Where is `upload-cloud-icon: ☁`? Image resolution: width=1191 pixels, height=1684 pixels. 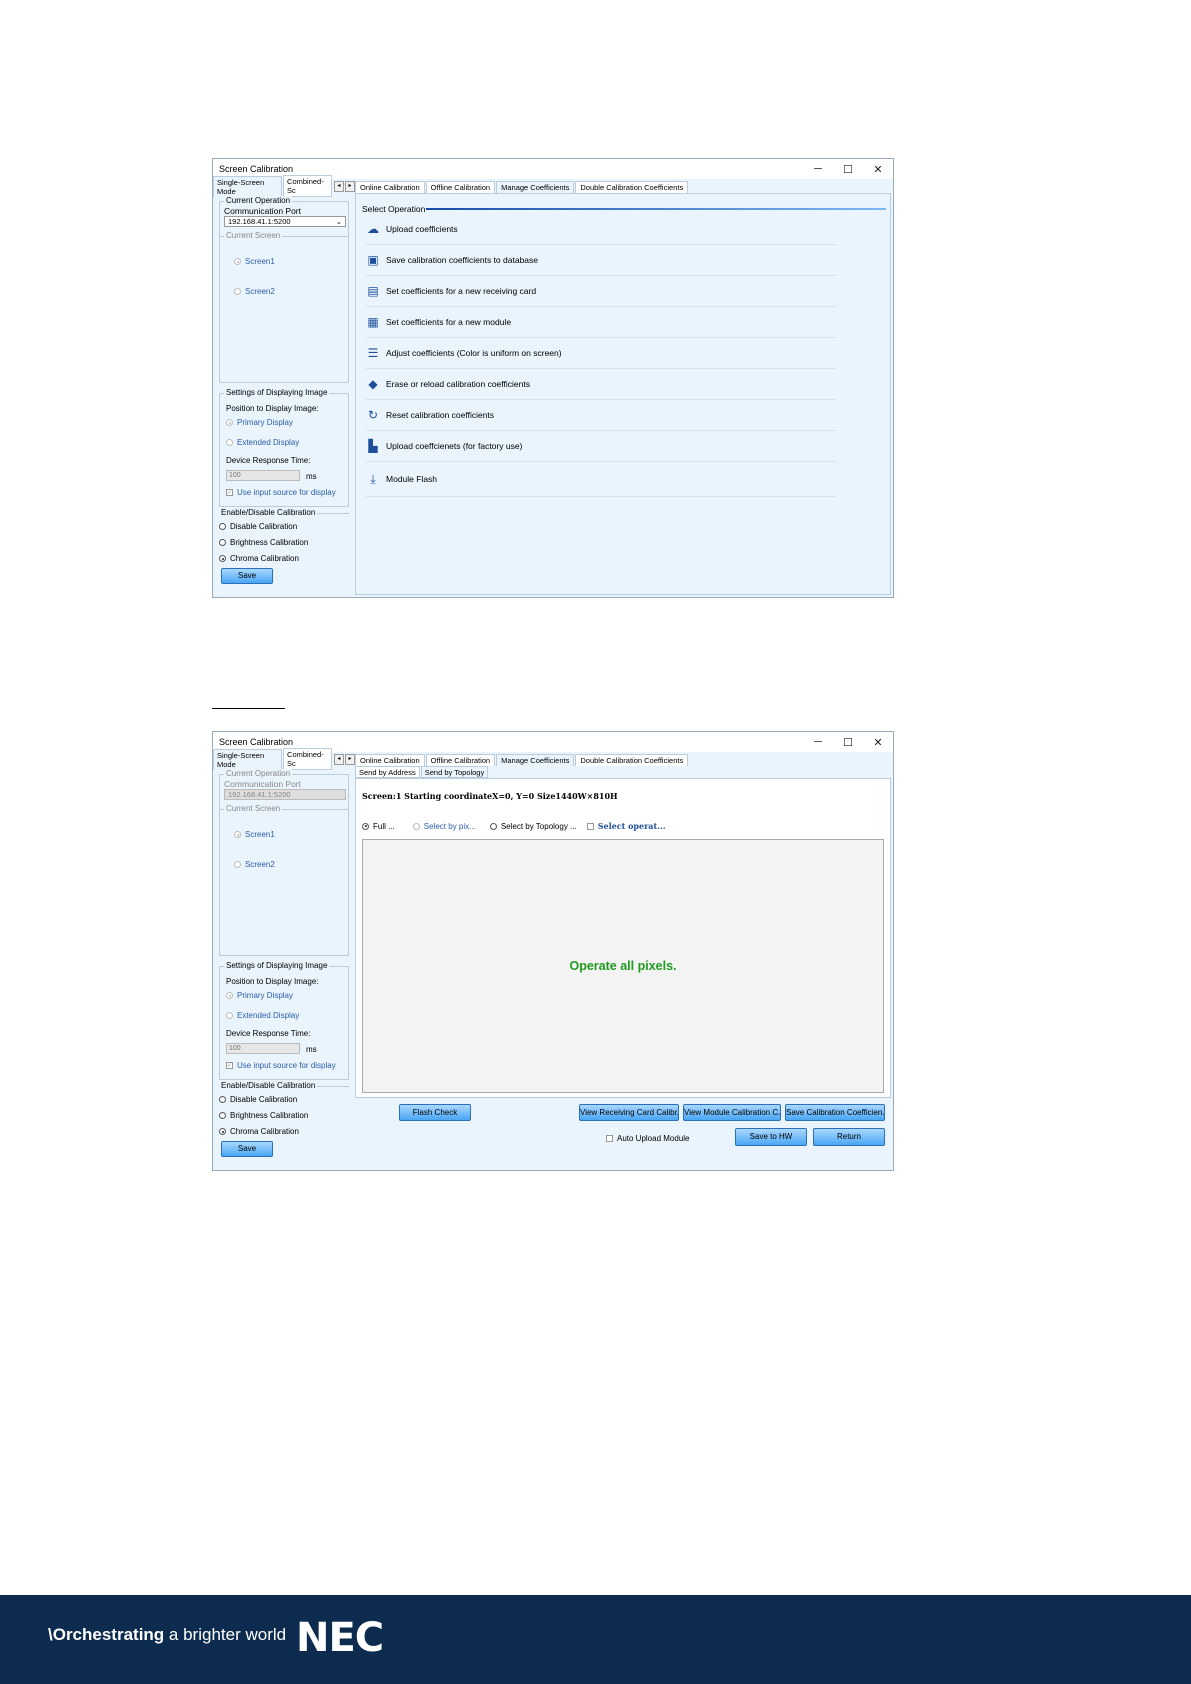 upload-cloud-icon: ☁ is located at coordinates (373, 229).